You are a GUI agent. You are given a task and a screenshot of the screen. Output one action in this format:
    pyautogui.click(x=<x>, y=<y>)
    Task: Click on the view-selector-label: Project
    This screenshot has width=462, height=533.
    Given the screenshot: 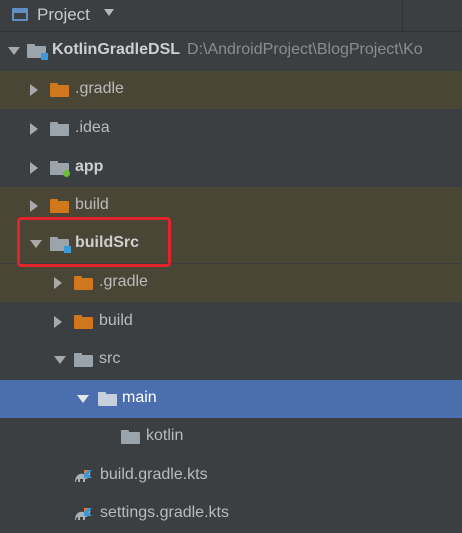 What is the action you would take?
    pyautogui.click(x=63, y=15)
    